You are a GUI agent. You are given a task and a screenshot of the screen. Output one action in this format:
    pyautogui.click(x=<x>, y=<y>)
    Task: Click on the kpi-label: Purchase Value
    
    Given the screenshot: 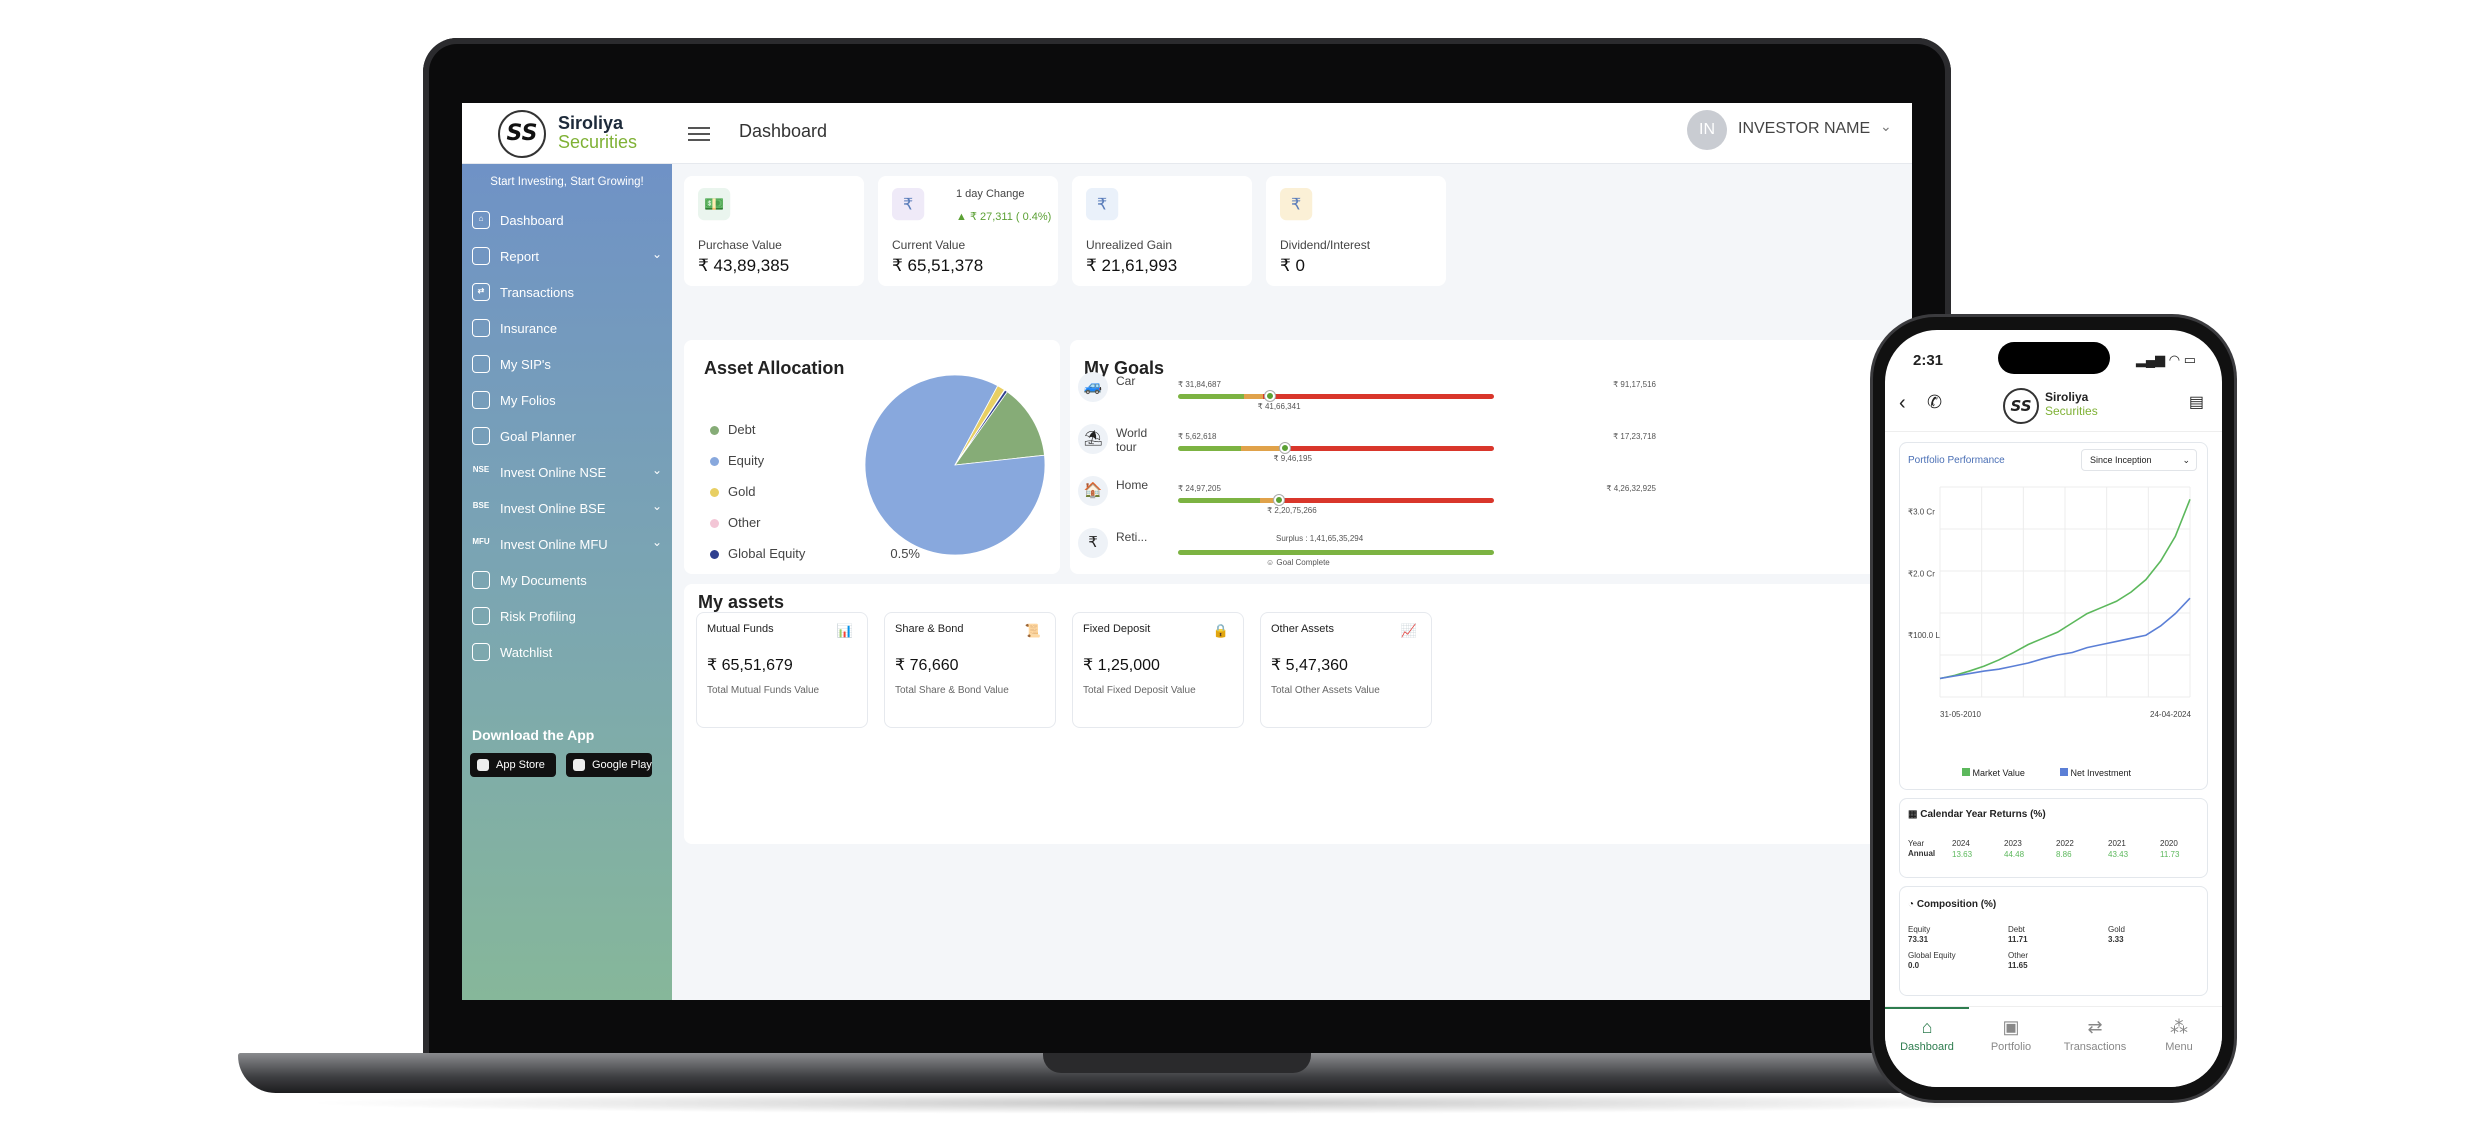 What is the action you would take?
    pyautogui.click(x=740, y=245)
    